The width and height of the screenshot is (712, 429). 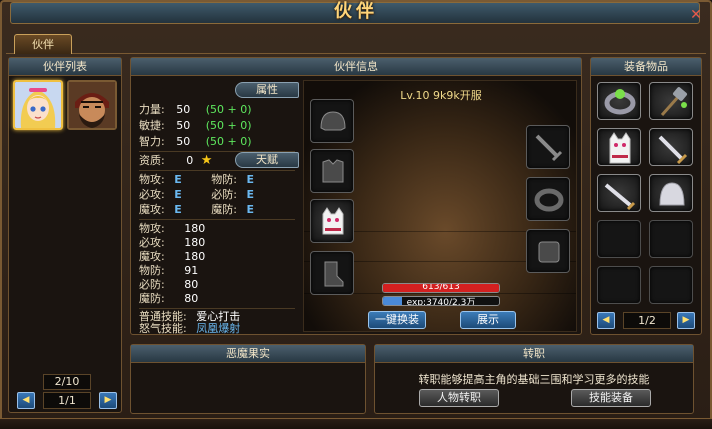 I want to click on skill-name: 凤凰爆射, so click(x=218, y=328).